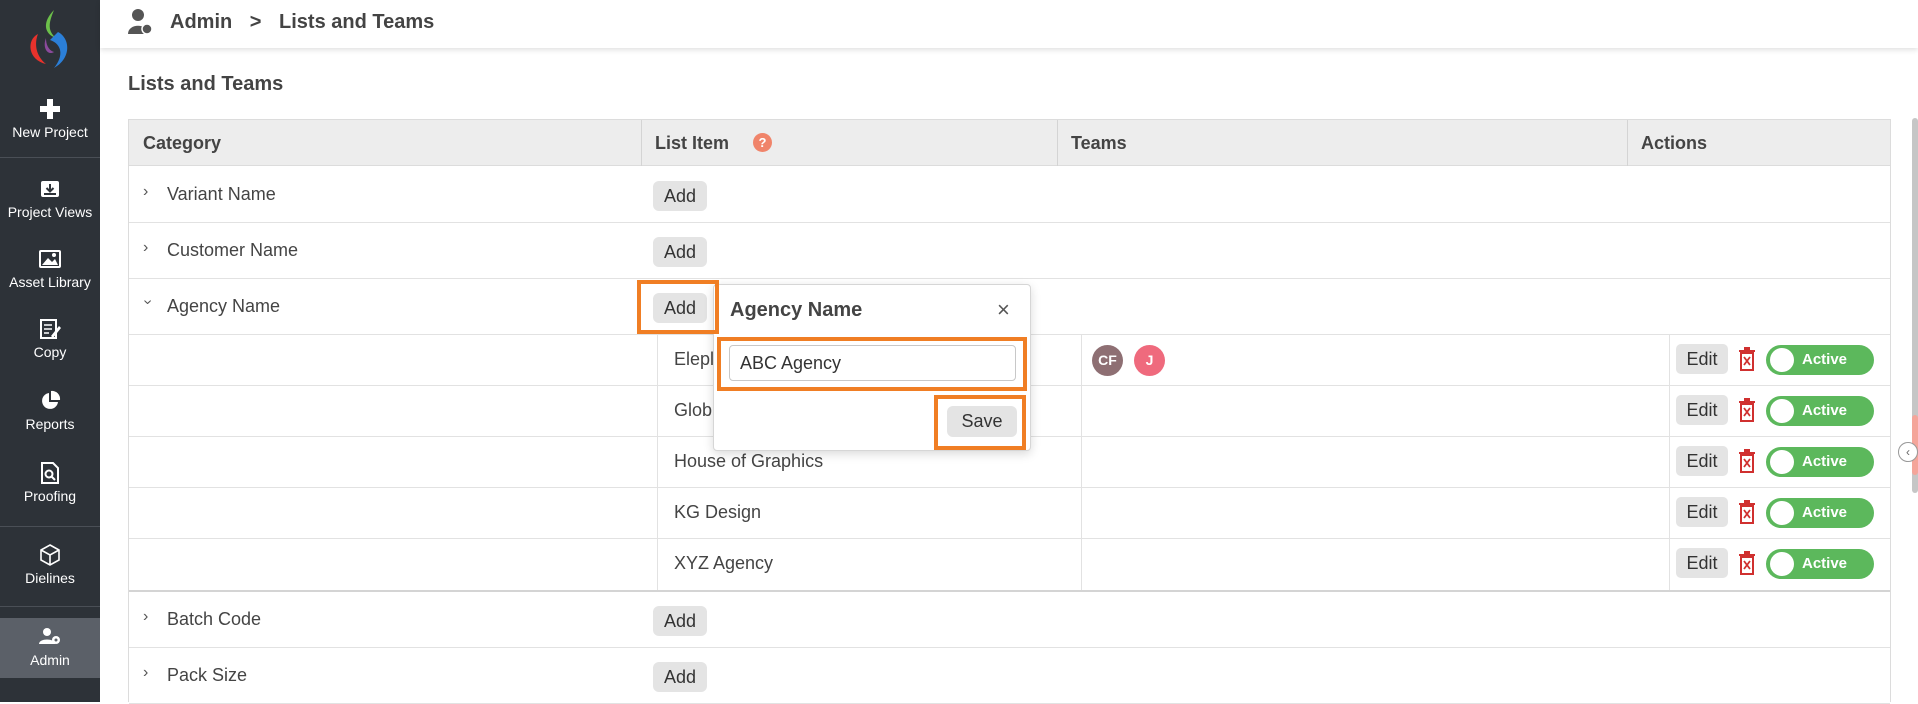 This screenshot has width=1918, height=704. I want to click on sidebar-item-asset-library: Asset Library, so click(50, 269).